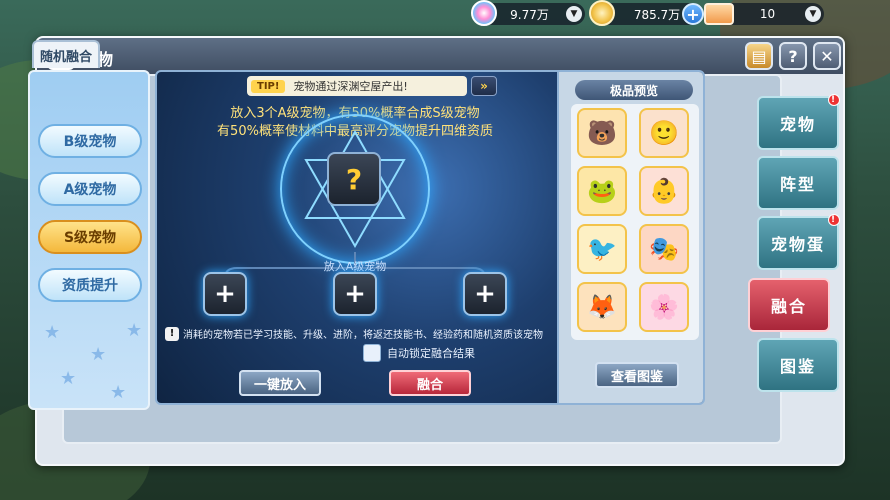 Image resolution: width=890 pixels, height=500 pixels. I want to click on side-tab-formation: 阵型, so click(798, 183).